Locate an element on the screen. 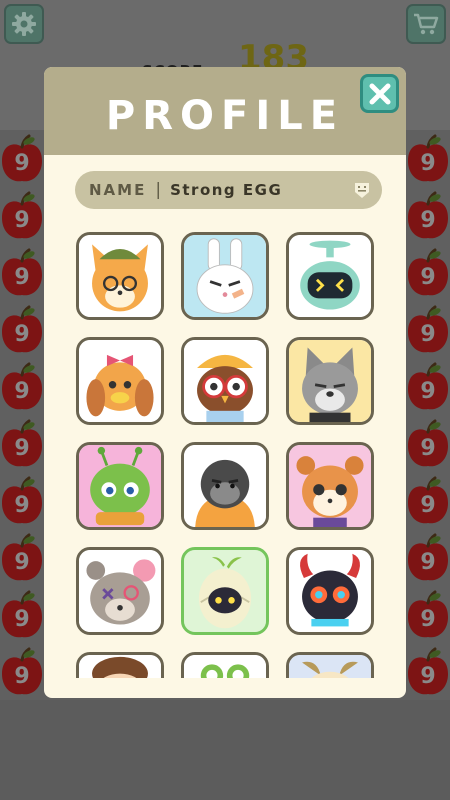 Image resolution: width=450 pixels, height=800 pixels. modal-title: PROFILE is located at coordinates (225, 116).